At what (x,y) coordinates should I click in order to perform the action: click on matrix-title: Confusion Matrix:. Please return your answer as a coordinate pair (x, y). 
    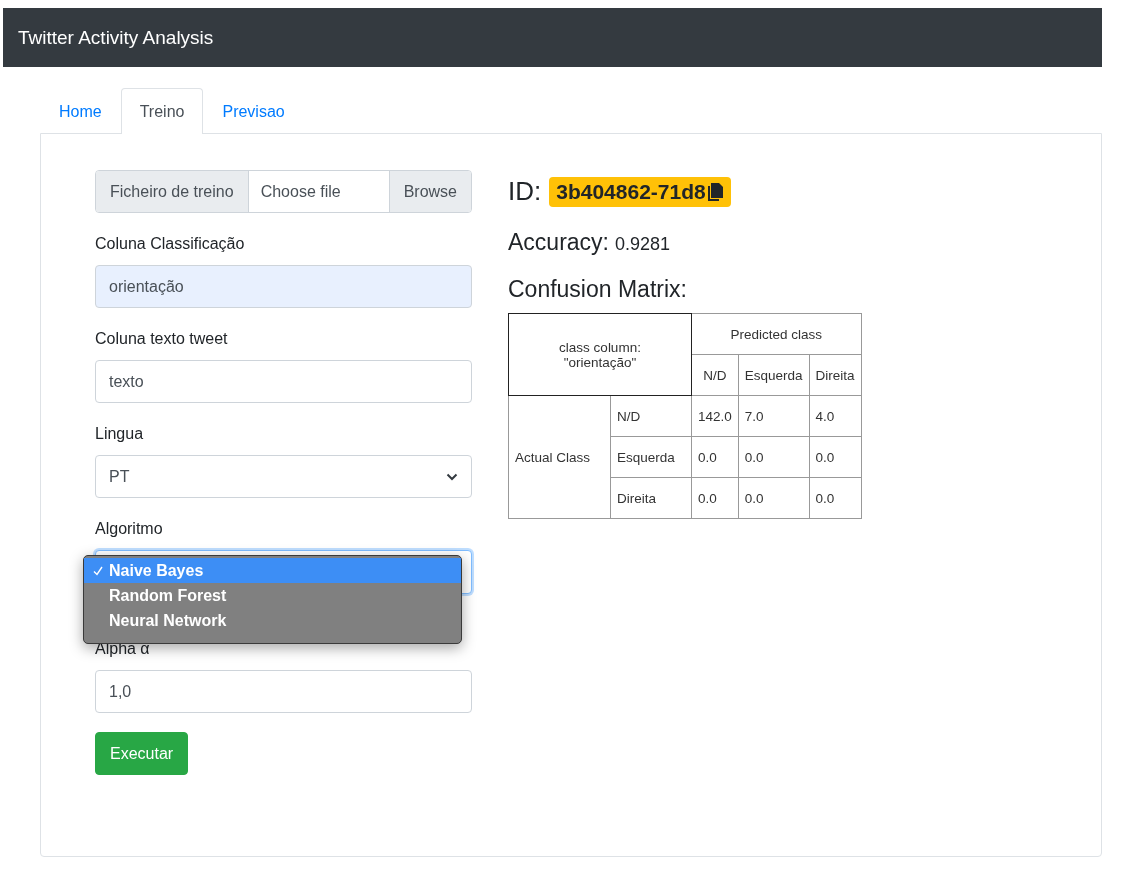
    Looking at the image, I should click on (597, 289).